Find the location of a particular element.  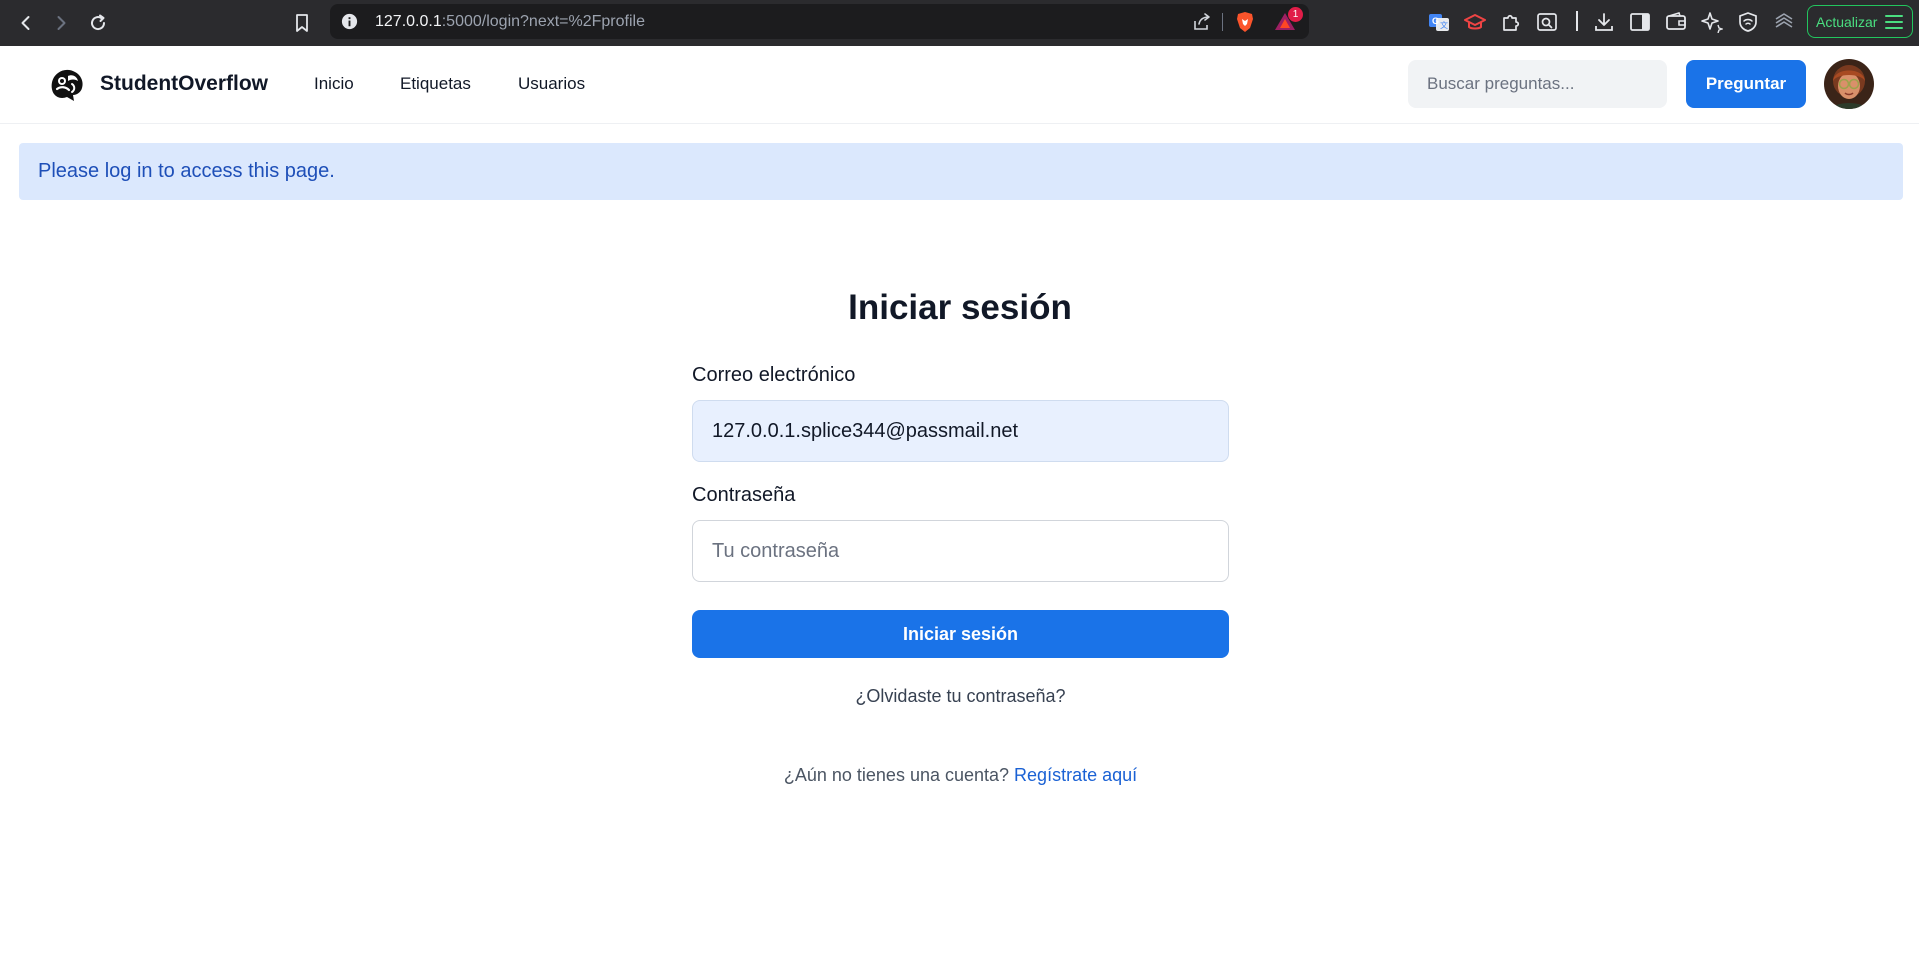

reload-button is located at coordinates (98, 23).